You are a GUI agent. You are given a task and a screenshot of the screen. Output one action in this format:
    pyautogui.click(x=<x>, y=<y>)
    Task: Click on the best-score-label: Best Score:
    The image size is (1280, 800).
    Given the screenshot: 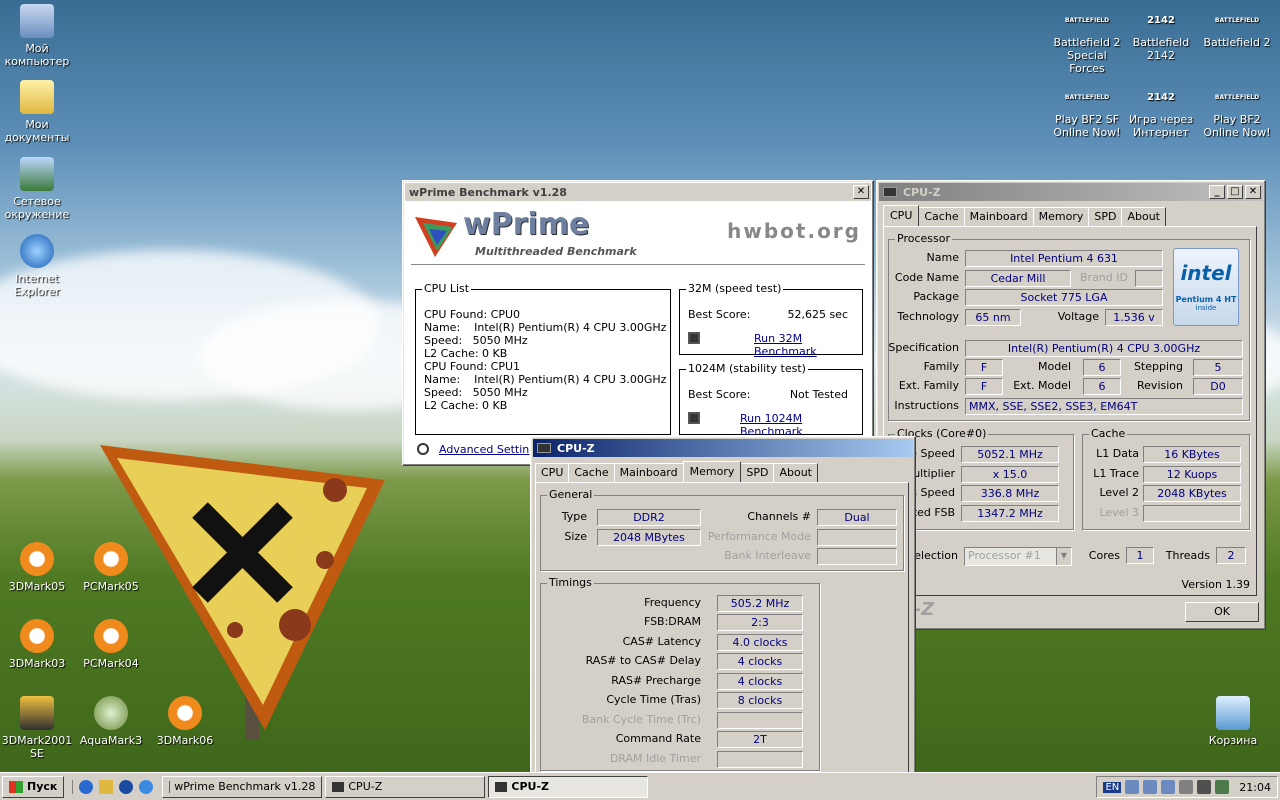 What is the action you would take?
    pyautogui.click(x=719, y=394)
    